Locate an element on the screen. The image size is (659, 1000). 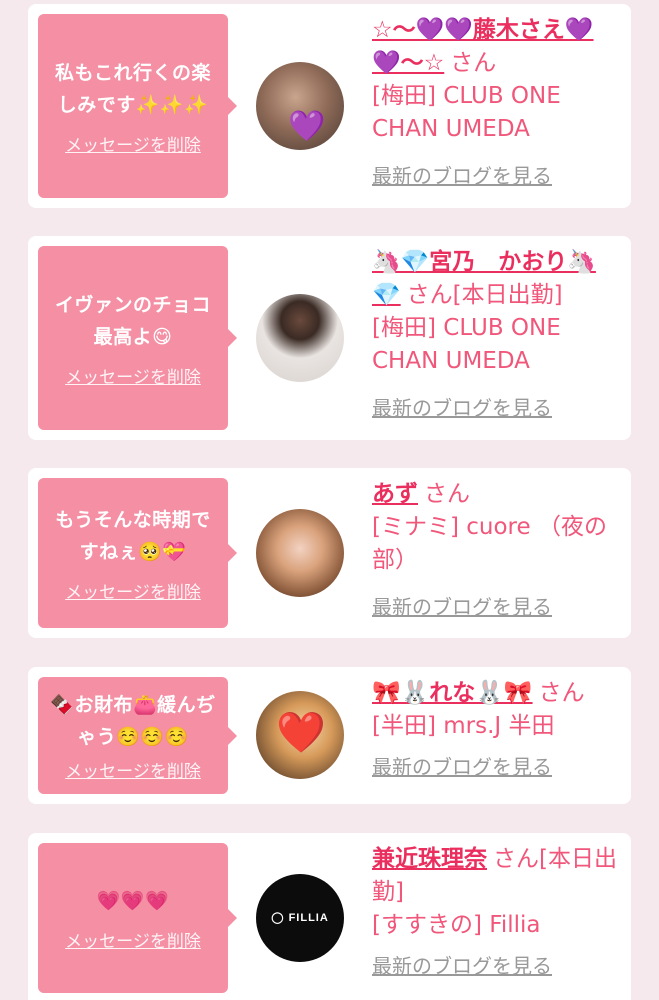
profile-info: あず さん [ミナミ] cuore （夜の部） 最新のブログを見る is located at coordinates (497, 551).